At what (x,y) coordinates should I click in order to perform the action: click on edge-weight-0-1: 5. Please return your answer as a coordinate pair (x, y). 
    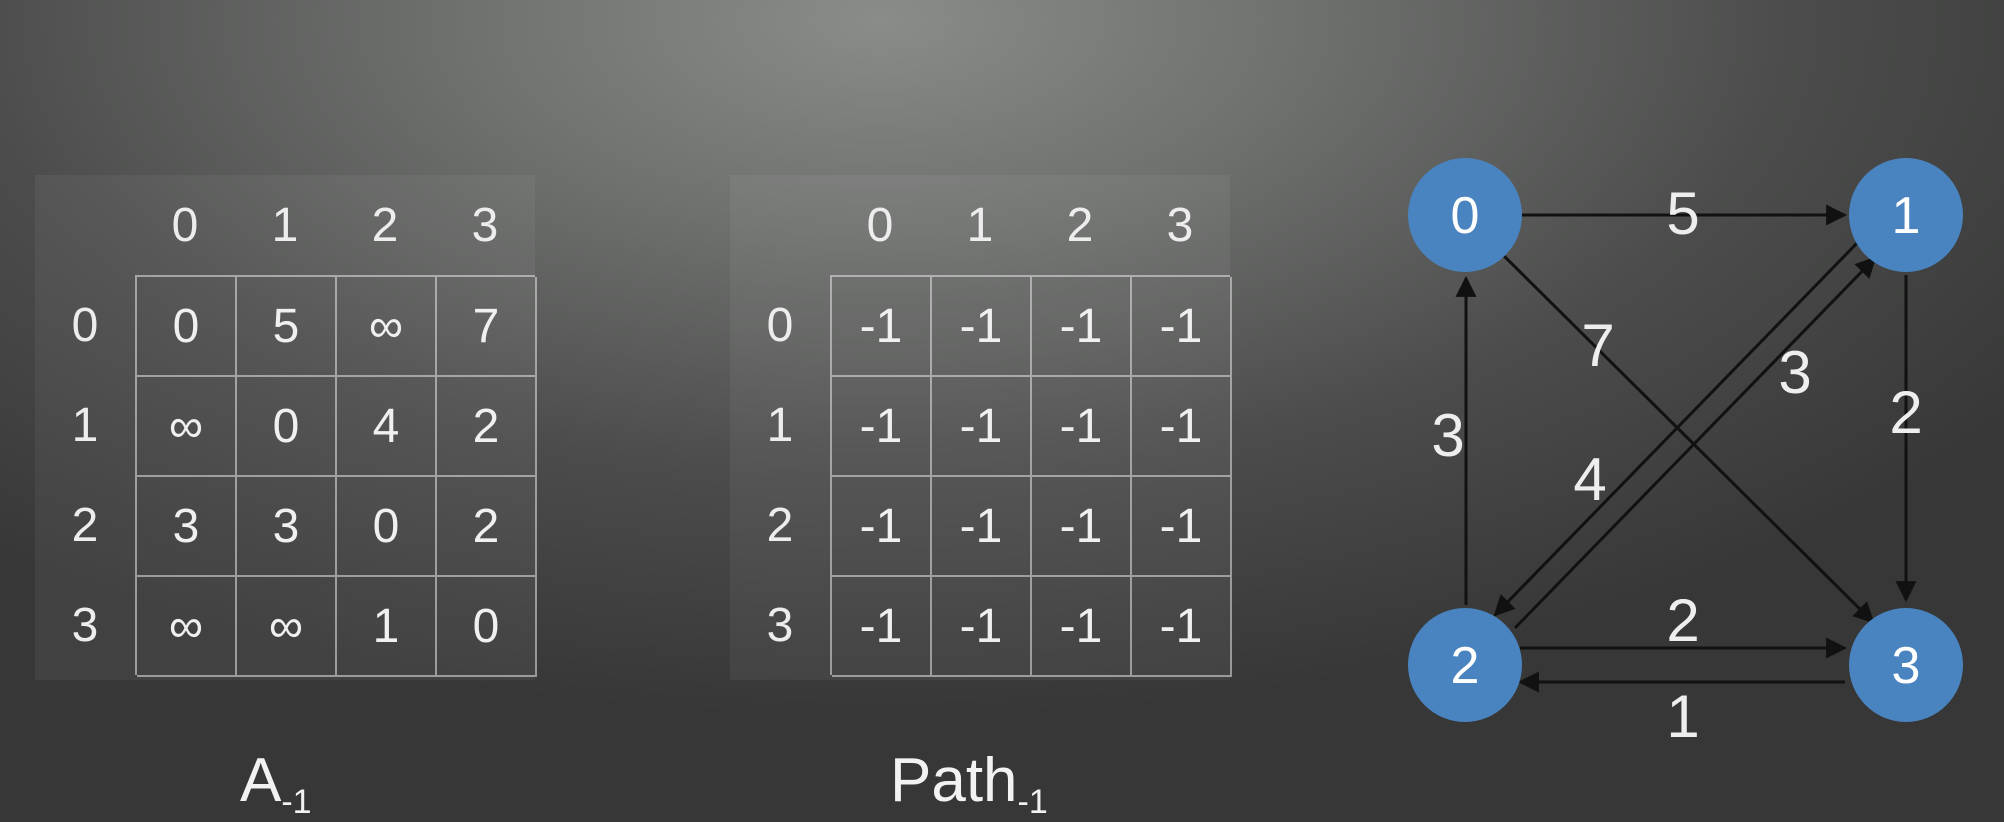
    Looking at the image, I should click on (1682, 213).